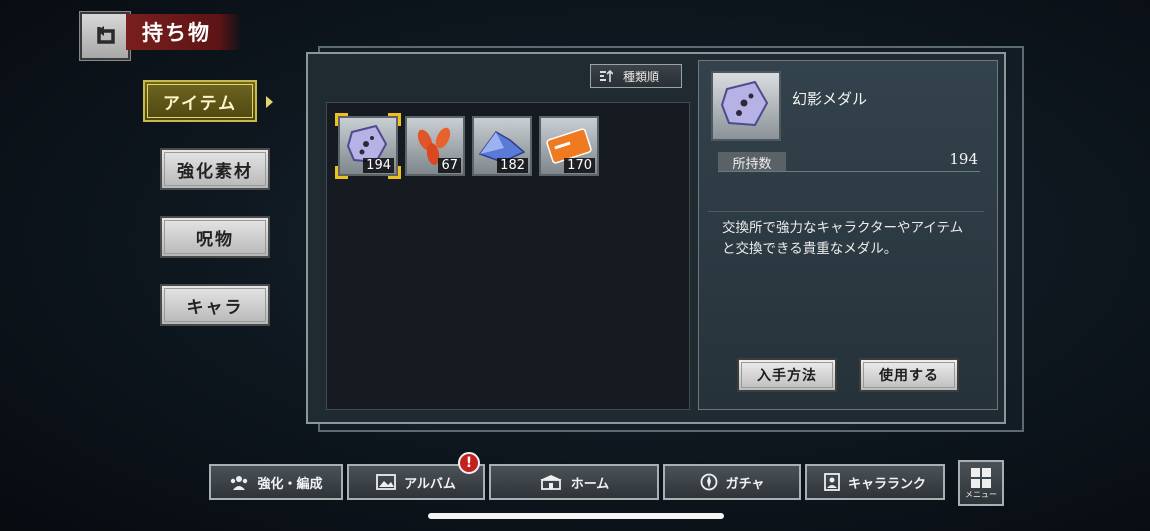 This screenshot has height=531, width=1150. Describe the element at coordinates (981, 494) in the screenshot. I see `menu-label: メニュー` at that location.